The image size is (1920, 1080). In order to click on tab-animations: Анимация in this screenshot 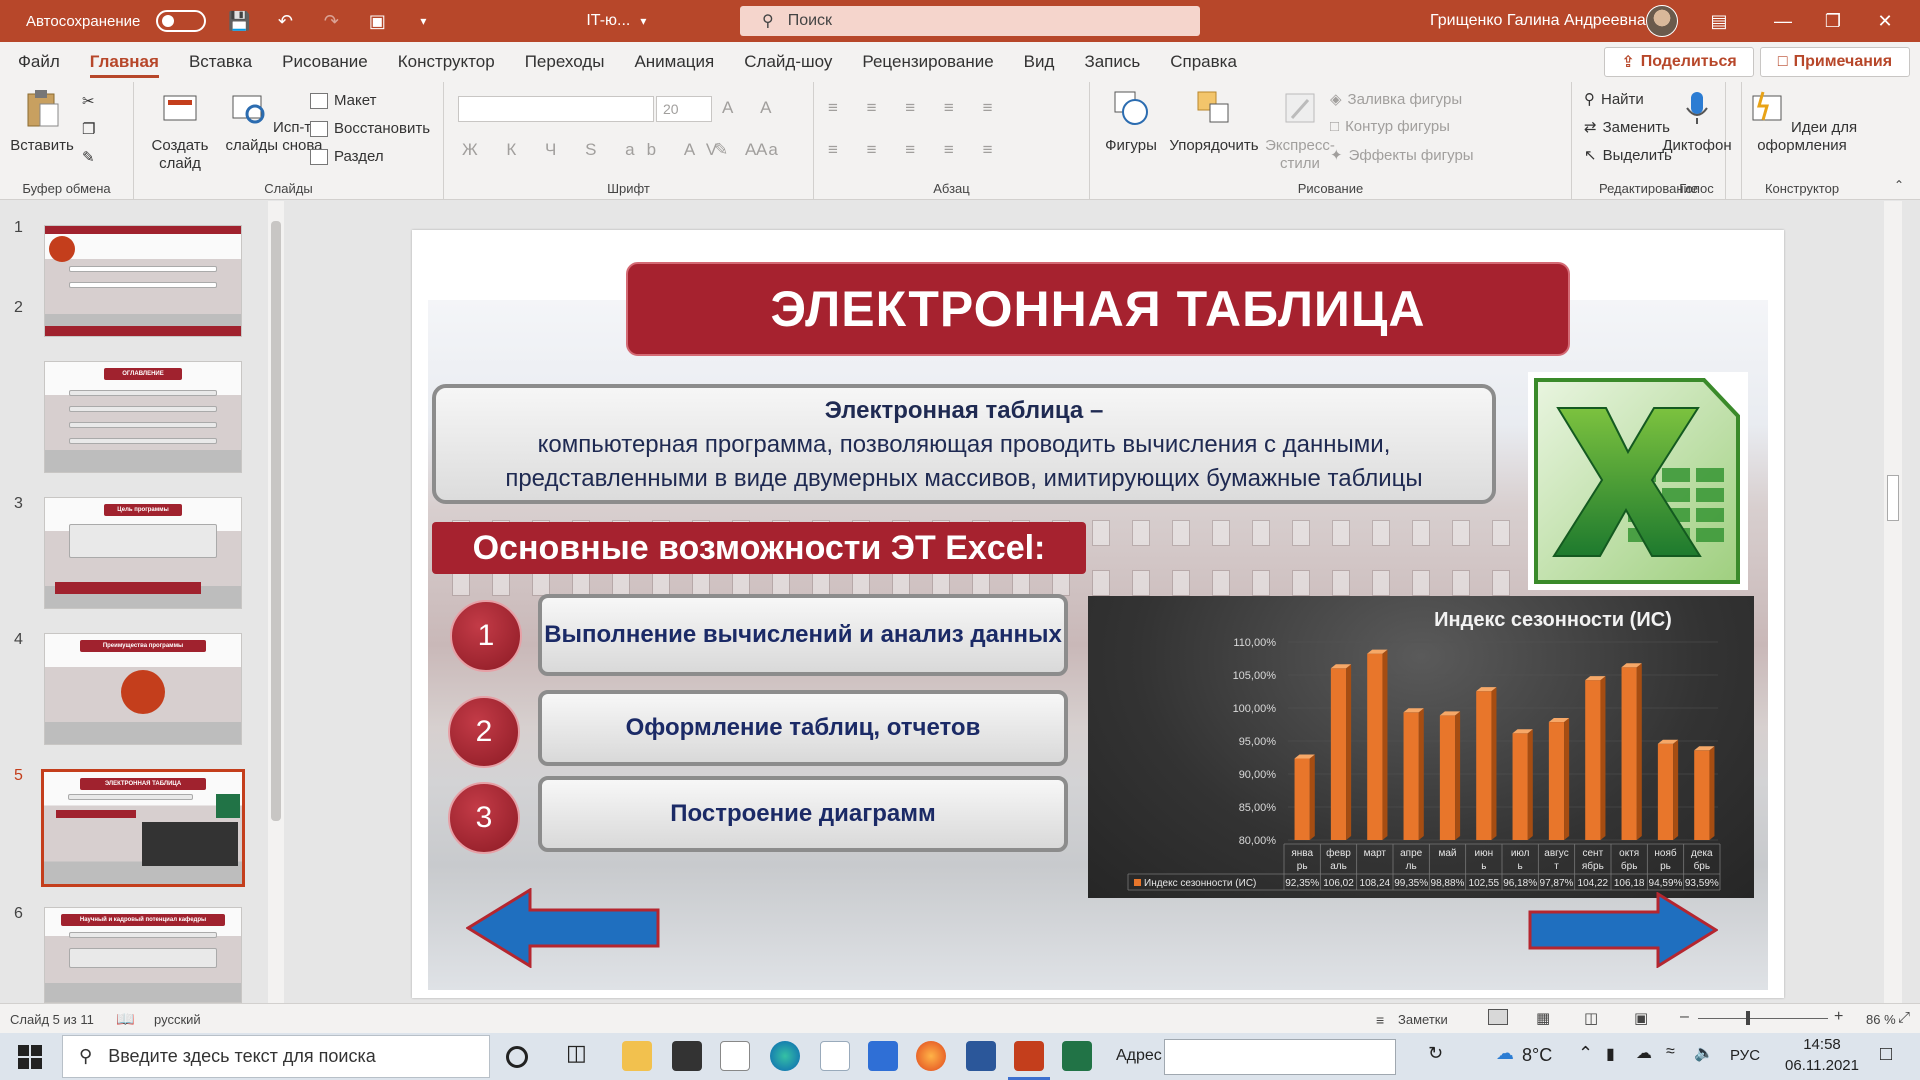, I will do `click(674, 62)`.